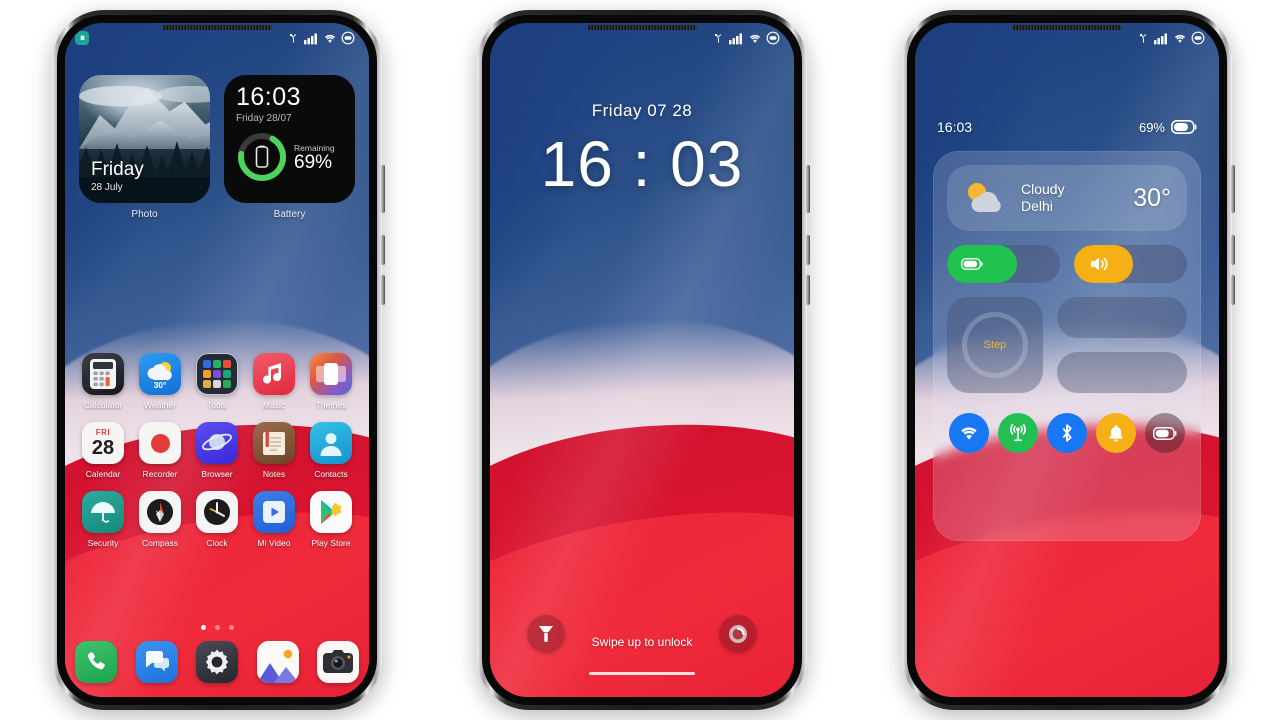 This screenshot has height=720, width=1280. What do you see at coordinates (995, 345) in the screenshot?
I see `step-tile: Step` at bounding box center [995, 345].